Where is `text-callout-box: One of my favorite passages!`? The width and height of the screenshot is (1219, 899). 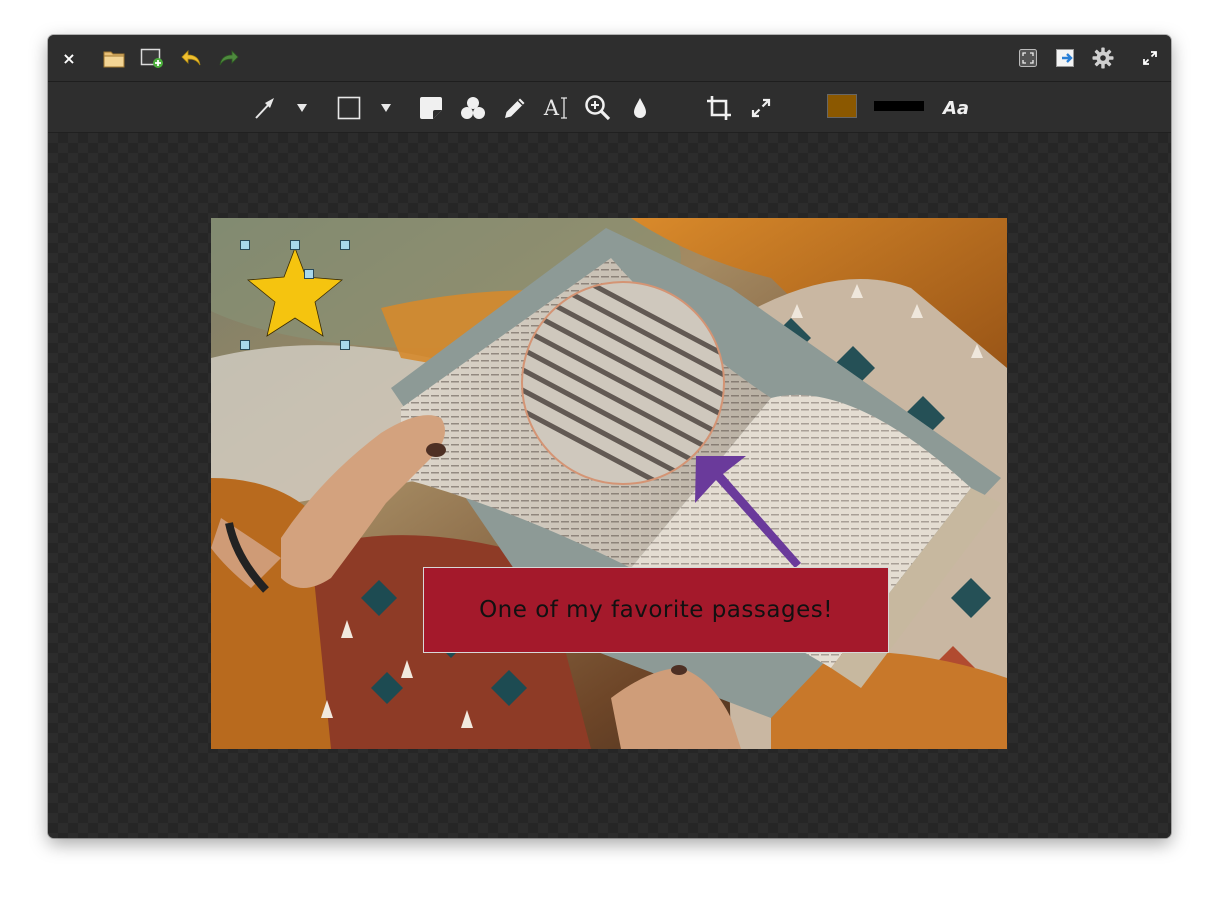 text-callout-box: One of my favorite passages! is located at coordinates (656, 610).